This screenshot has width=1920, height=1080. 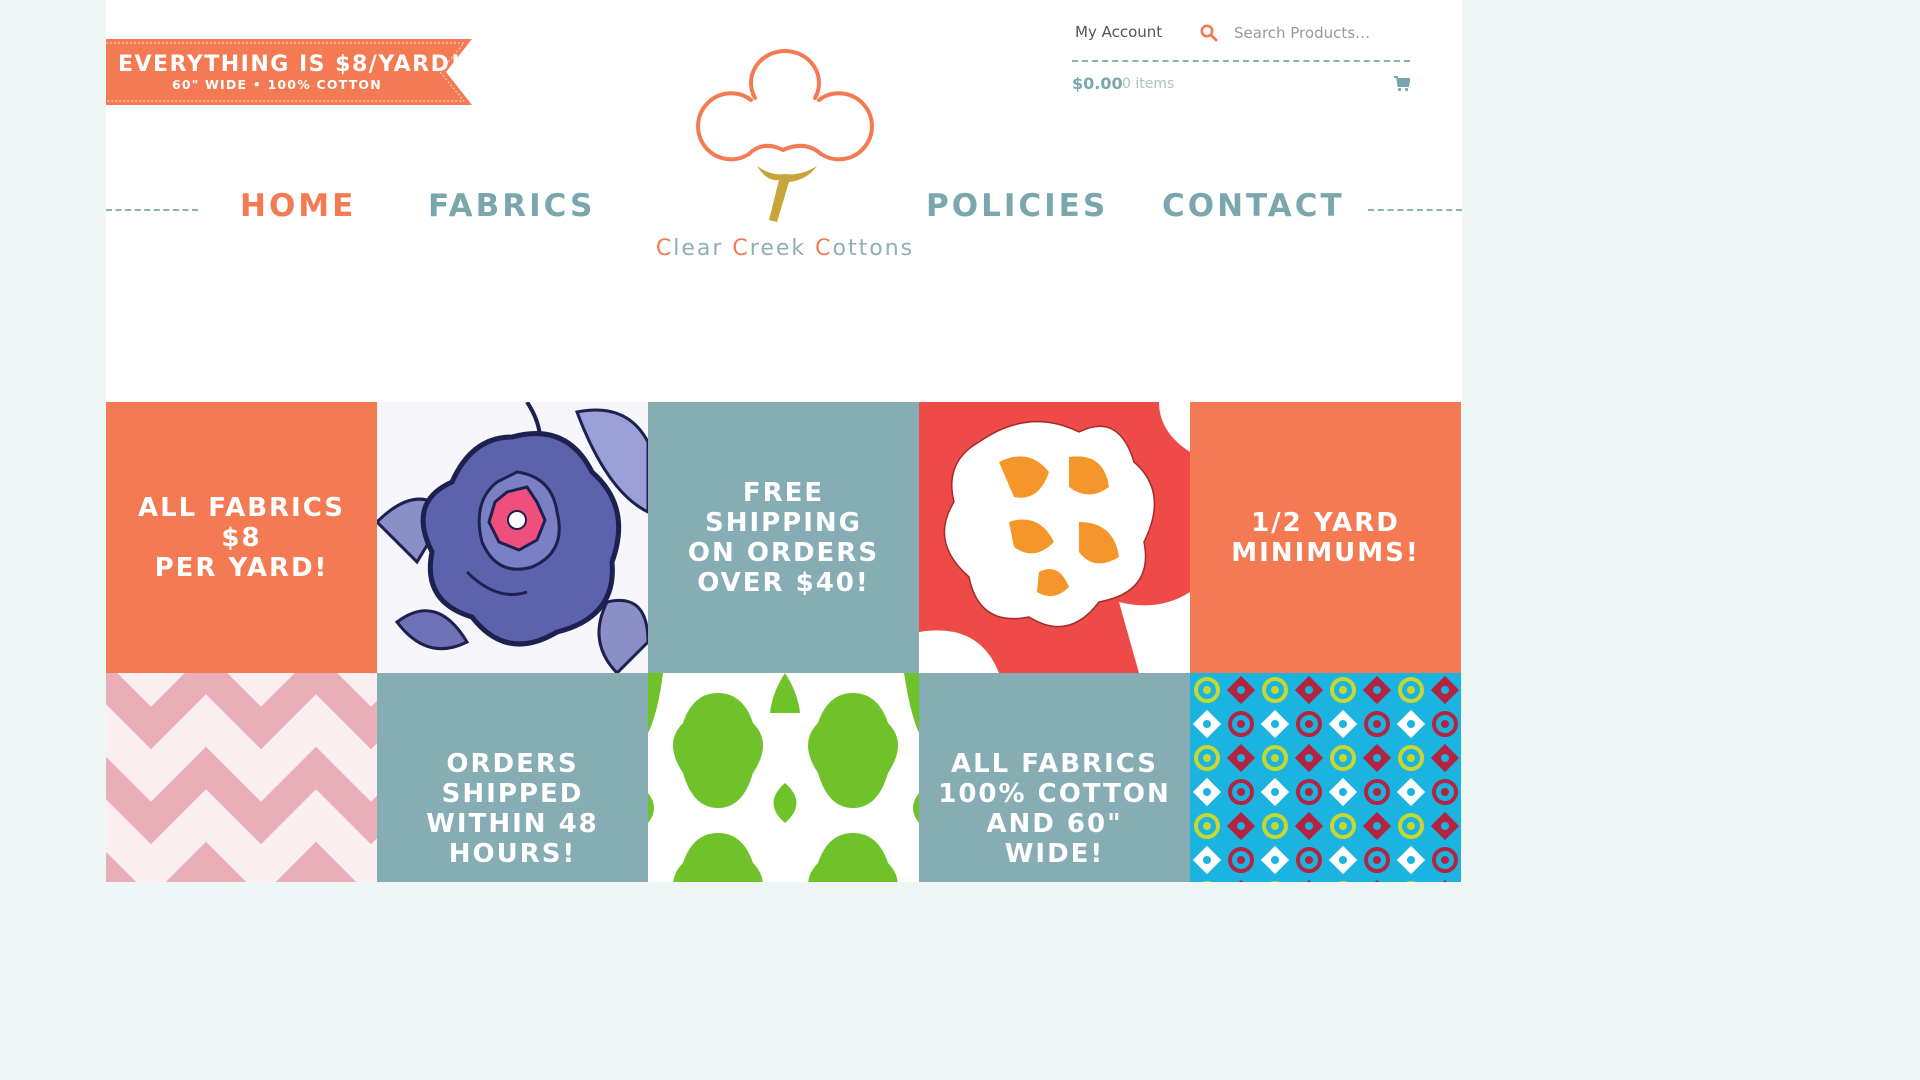 I want to click on search-input, so click(x=1324, y=33).